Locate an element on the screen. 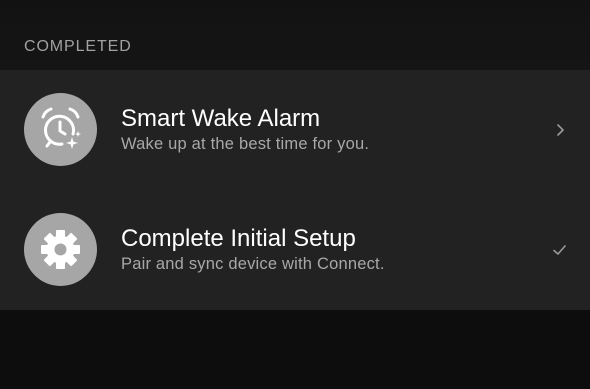 This screenshot has width=590, height=389. section-header: COMPLETED is located at coordinates (78, 46).